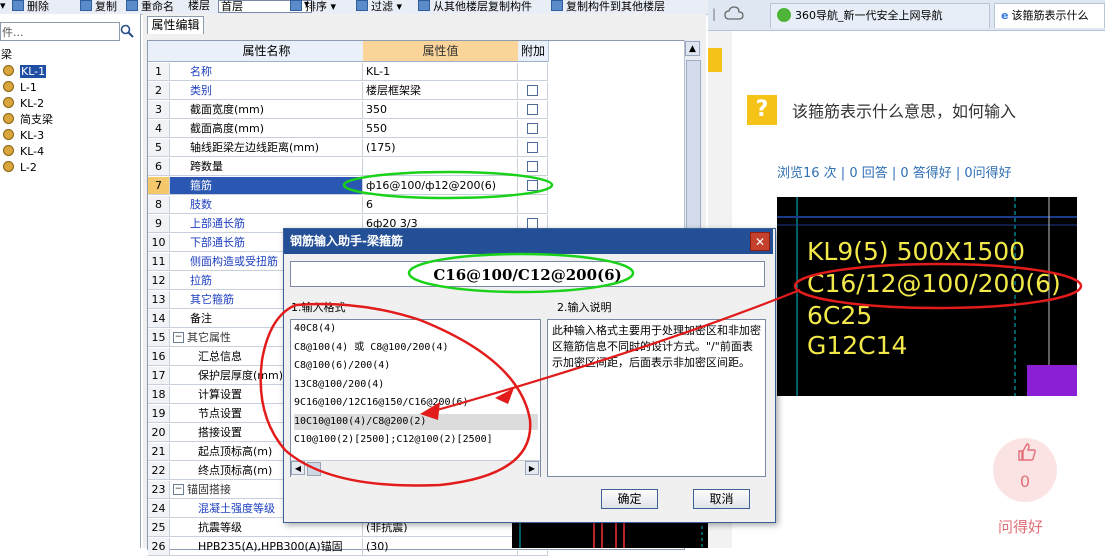 The height and width of the screenshot is (557, 1105). I want to click on property-value: (30), so click(440, 547).